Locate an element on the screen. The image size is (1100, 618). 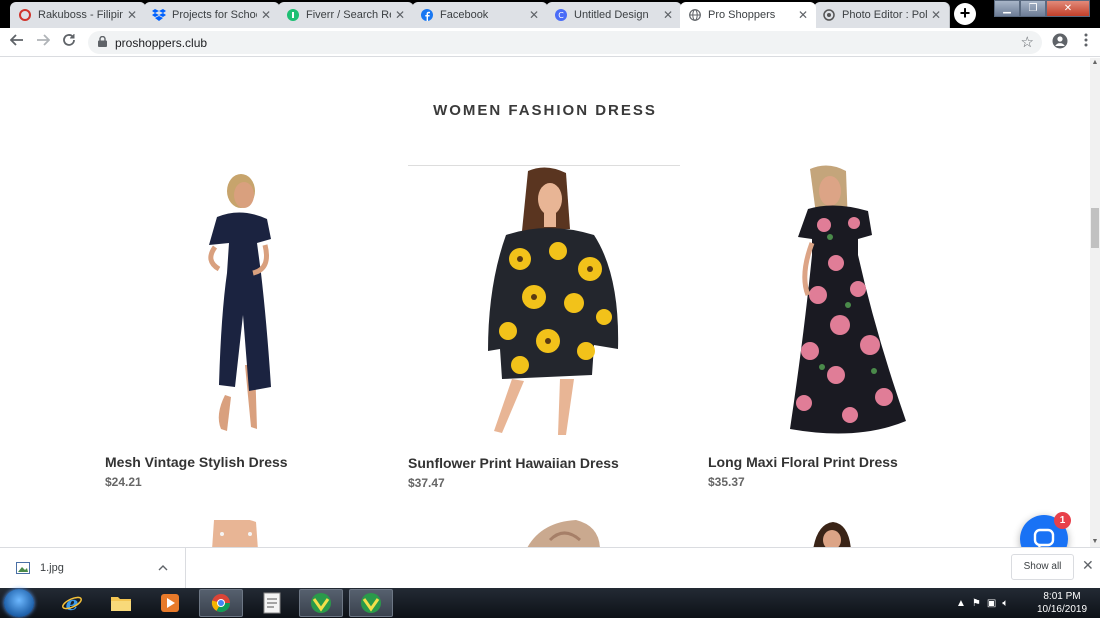
facebook-icon is located at coordinates (427, 15).